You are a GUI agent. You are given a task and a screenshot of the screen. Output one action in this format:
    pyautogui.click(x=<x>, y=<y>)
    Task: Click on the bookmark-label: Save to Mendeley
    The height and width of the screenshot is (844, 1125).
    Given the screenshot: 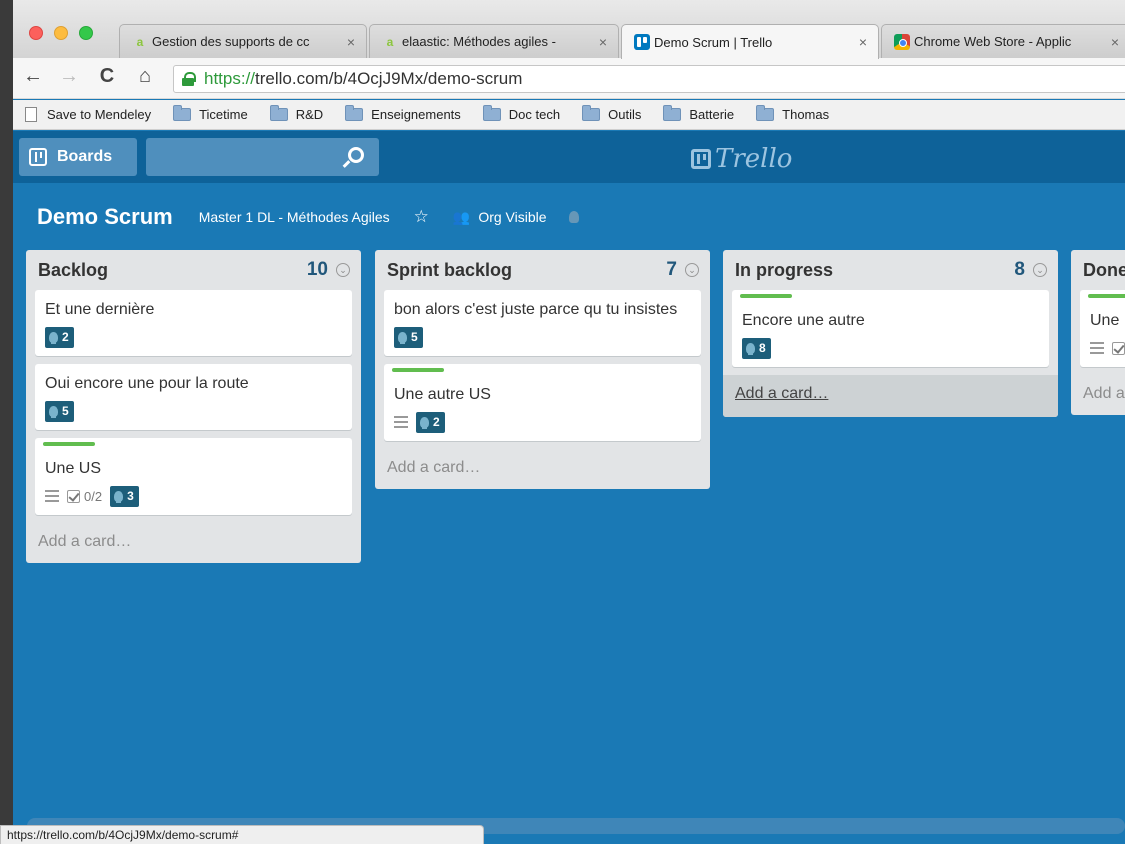 What is the action you would take?
    pyautogui.click(x=99, y=114)
    